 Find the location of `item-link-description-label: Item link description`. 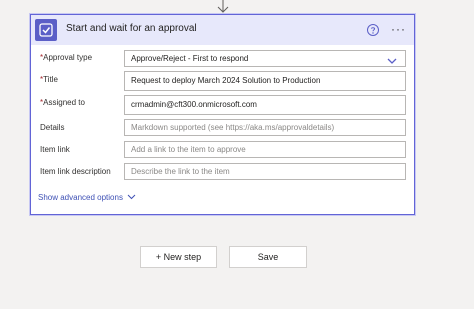

item-link-description-label: Item link description is located at coordinates (75, 171).